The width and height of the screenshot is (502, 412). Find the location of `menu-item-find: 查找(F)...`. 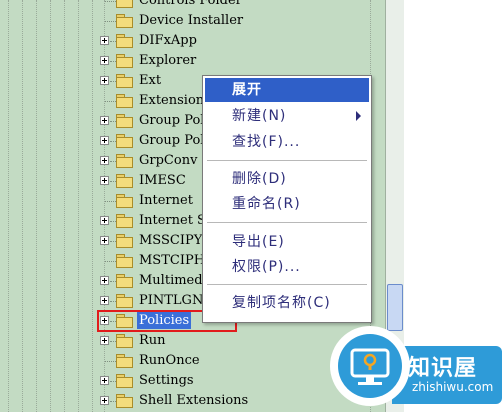

menu-item-find: 查找(F)... is located at coordinates (287, 142).